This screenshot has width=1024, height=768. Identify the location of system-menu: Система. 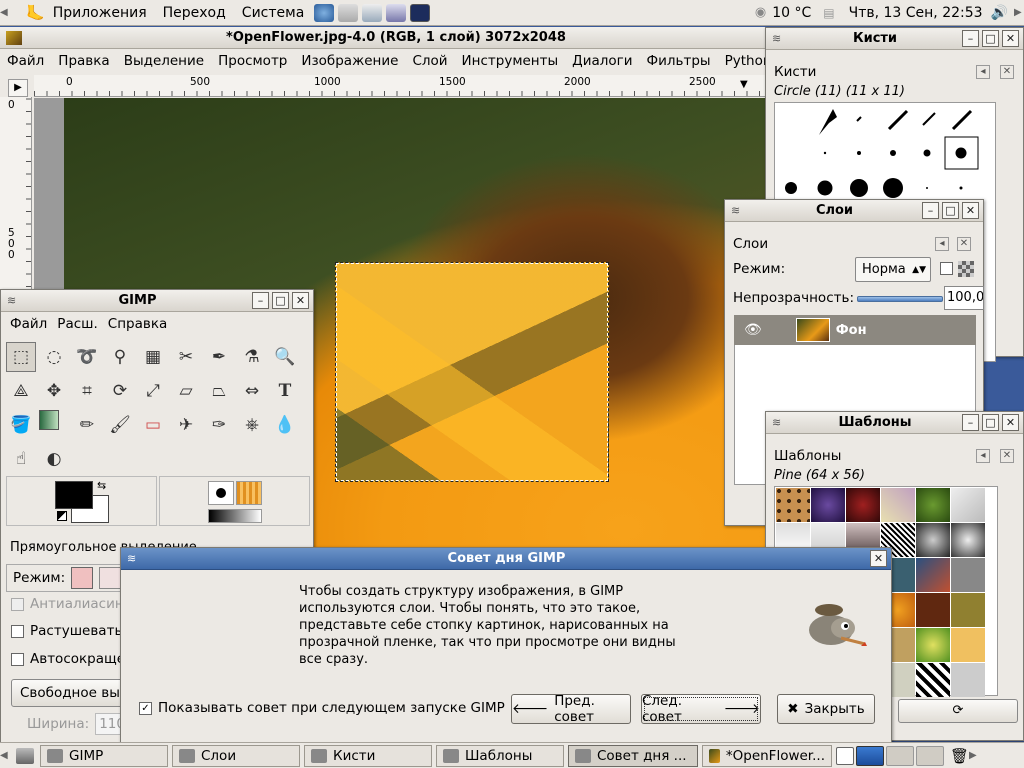
(273, 13).